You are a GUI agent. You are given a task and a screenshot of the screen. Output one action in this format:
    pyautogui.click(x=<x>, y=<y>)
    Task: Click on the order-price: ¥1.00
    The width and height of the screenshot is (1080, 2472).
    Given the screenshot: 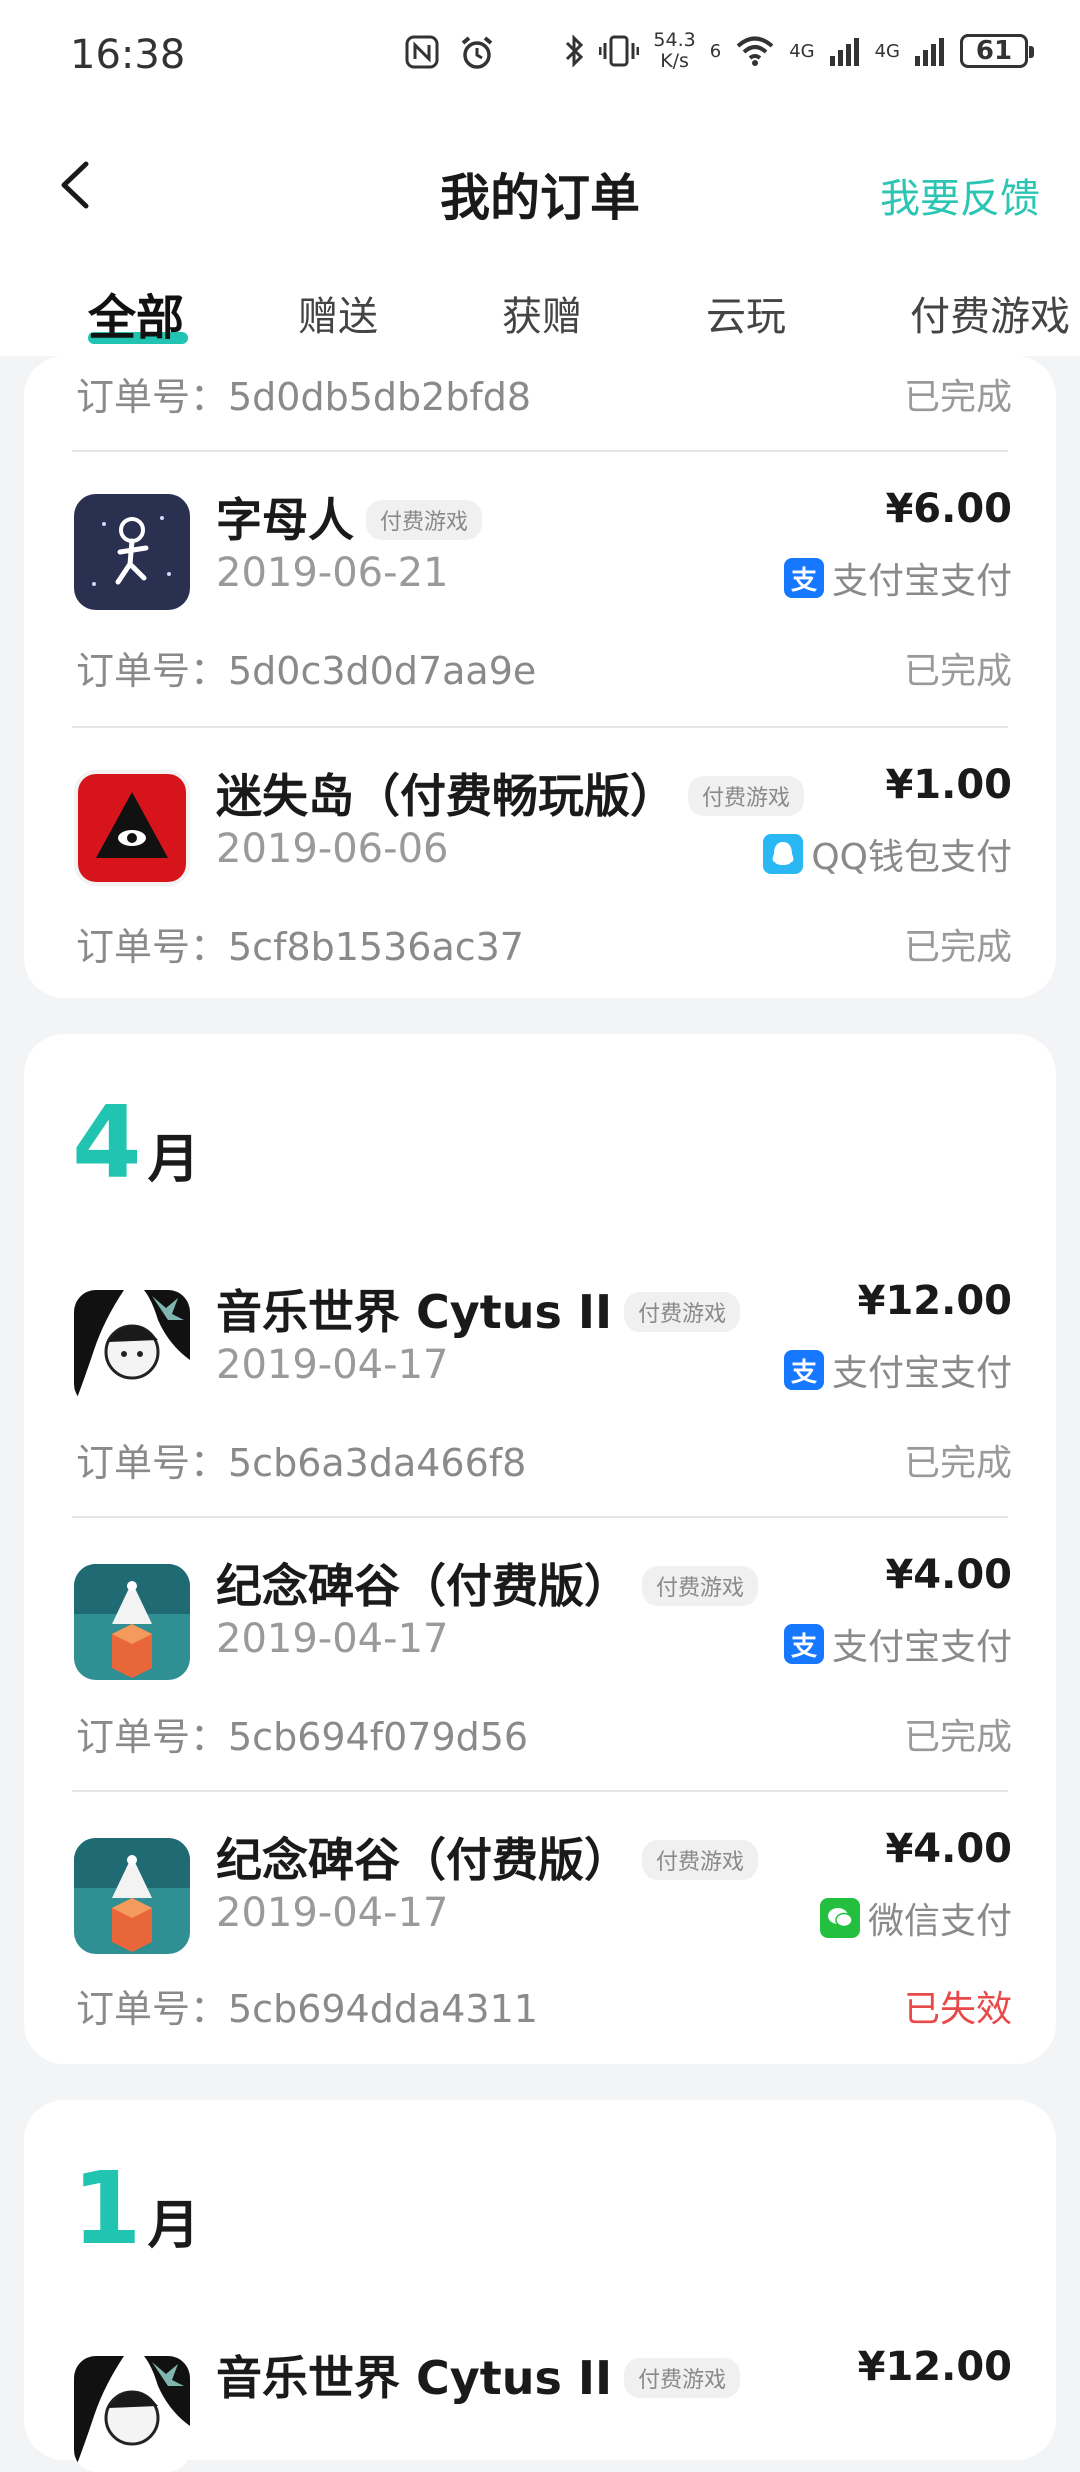 What is the action you would take?
    pyautogui.click(x=948, y=785)
    